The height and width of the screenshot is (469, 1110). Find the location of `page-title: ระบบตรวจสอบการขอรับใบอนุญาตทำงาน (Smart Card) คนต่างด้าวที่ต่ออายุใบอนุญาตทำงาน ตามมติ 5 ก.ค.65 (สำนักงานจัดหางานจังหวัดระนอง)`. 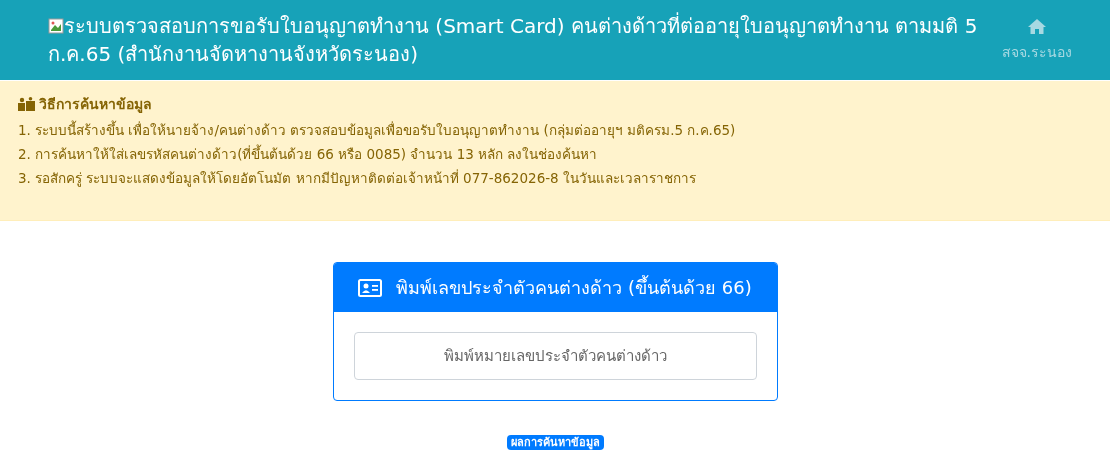

page-title: ระบบตรวจสอบการขอรับใบอนุญาตทำงาน (Smart Card) คนต่างด้าวที่ต่ออายุใบอนุญาตทำงาน ตามมติ 5 ก.ค.65 (สำนักงานจัดหางานจังหวัดระนอง) is located at coordinates (513, 40).